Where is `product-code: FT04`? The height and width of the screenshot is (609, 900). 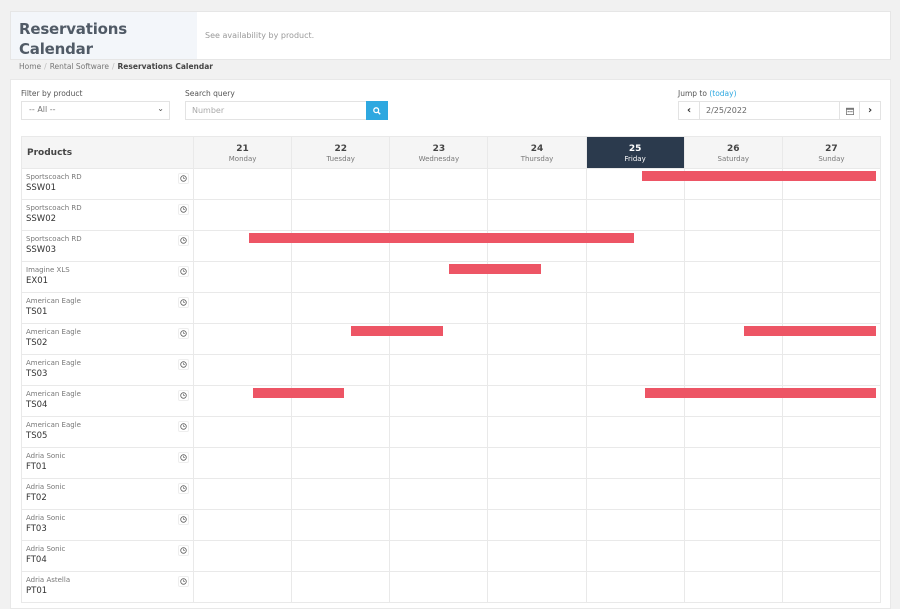
product-code: FT04 is located at coordinates (107, 560).